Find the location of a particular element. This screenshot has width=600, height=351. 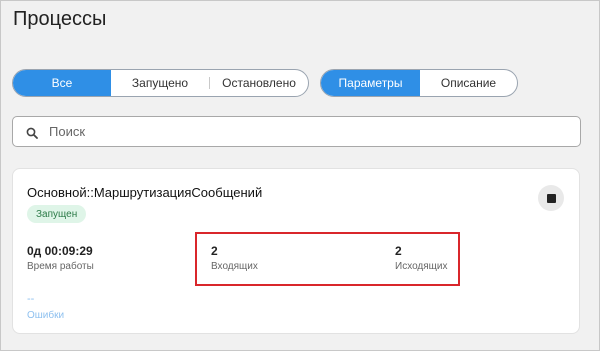

search-input is located at coordinates (289, 131).